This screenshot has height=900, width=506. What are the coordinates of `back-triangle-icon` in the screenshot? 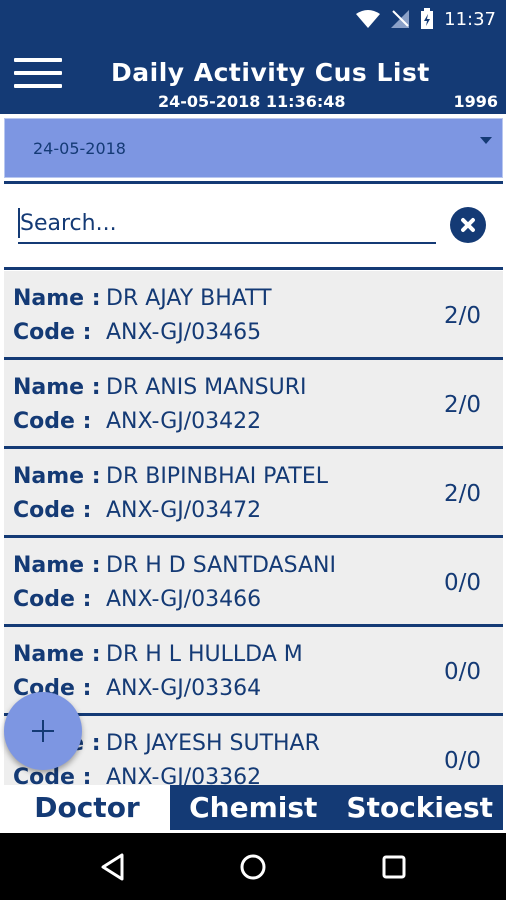 It's located at (114, 867).